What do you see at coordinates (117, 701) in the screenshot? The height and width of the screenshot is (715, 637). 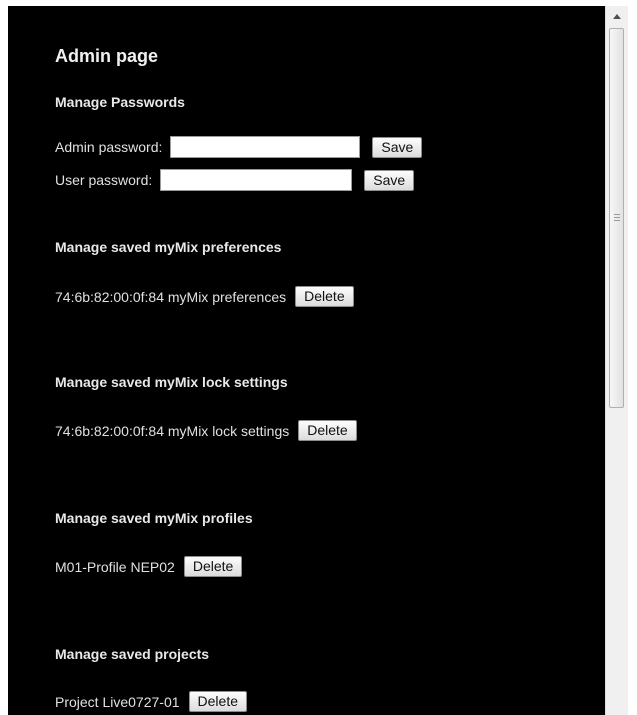 I see `projects-item-label: Project Live0727-01` at bounding box center [117, 701].